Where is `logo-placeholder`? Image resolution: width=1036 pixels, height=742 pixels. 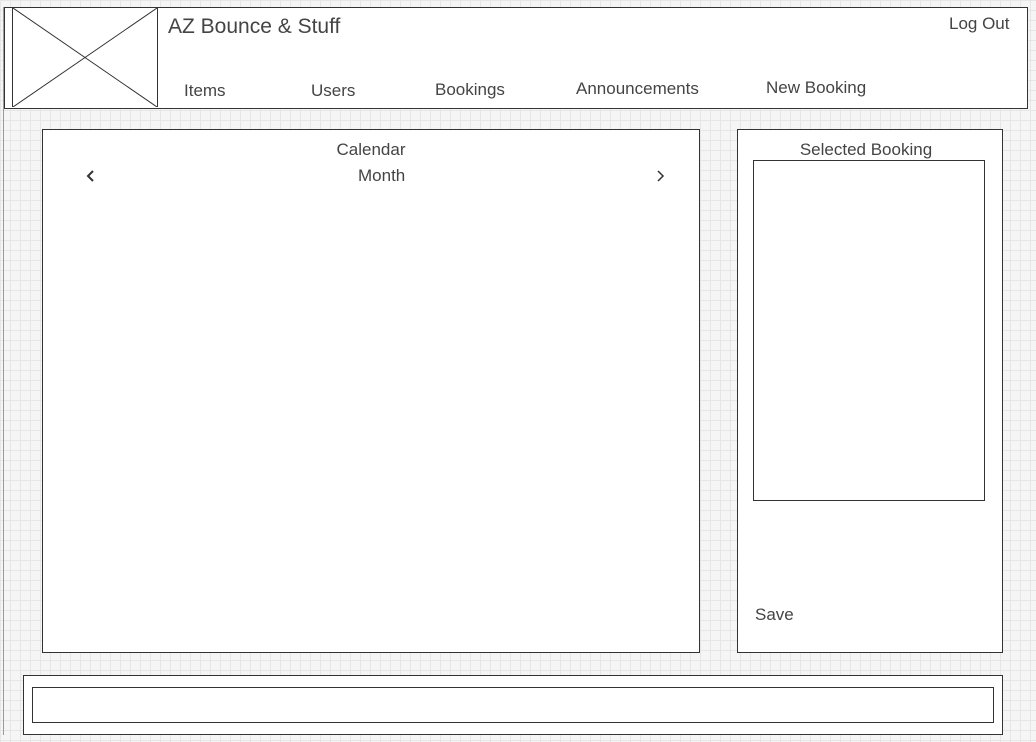
logo-placeholder is located at coordinates (85, 57).